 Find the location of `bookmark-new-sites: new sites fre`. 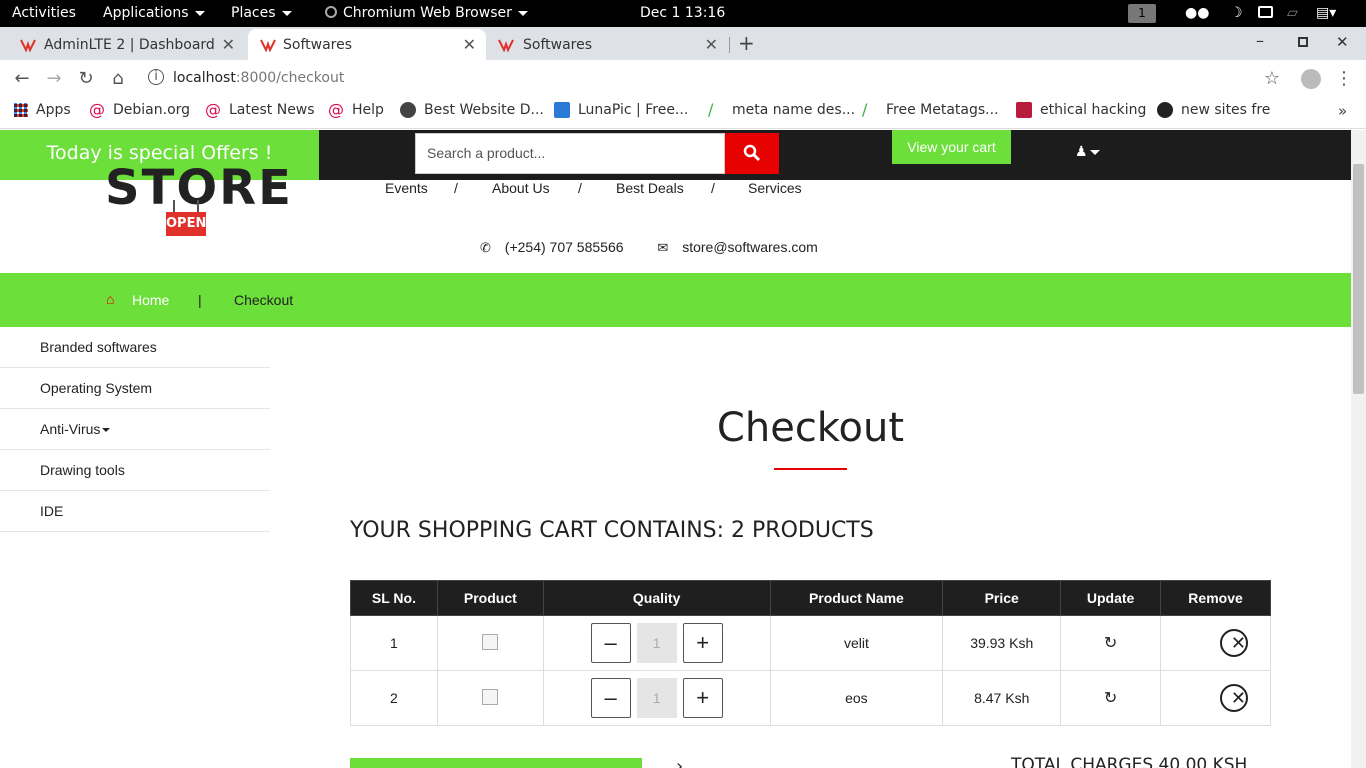

bookmark-new-sites: new sites fre is located at coordinates (1213, 110).